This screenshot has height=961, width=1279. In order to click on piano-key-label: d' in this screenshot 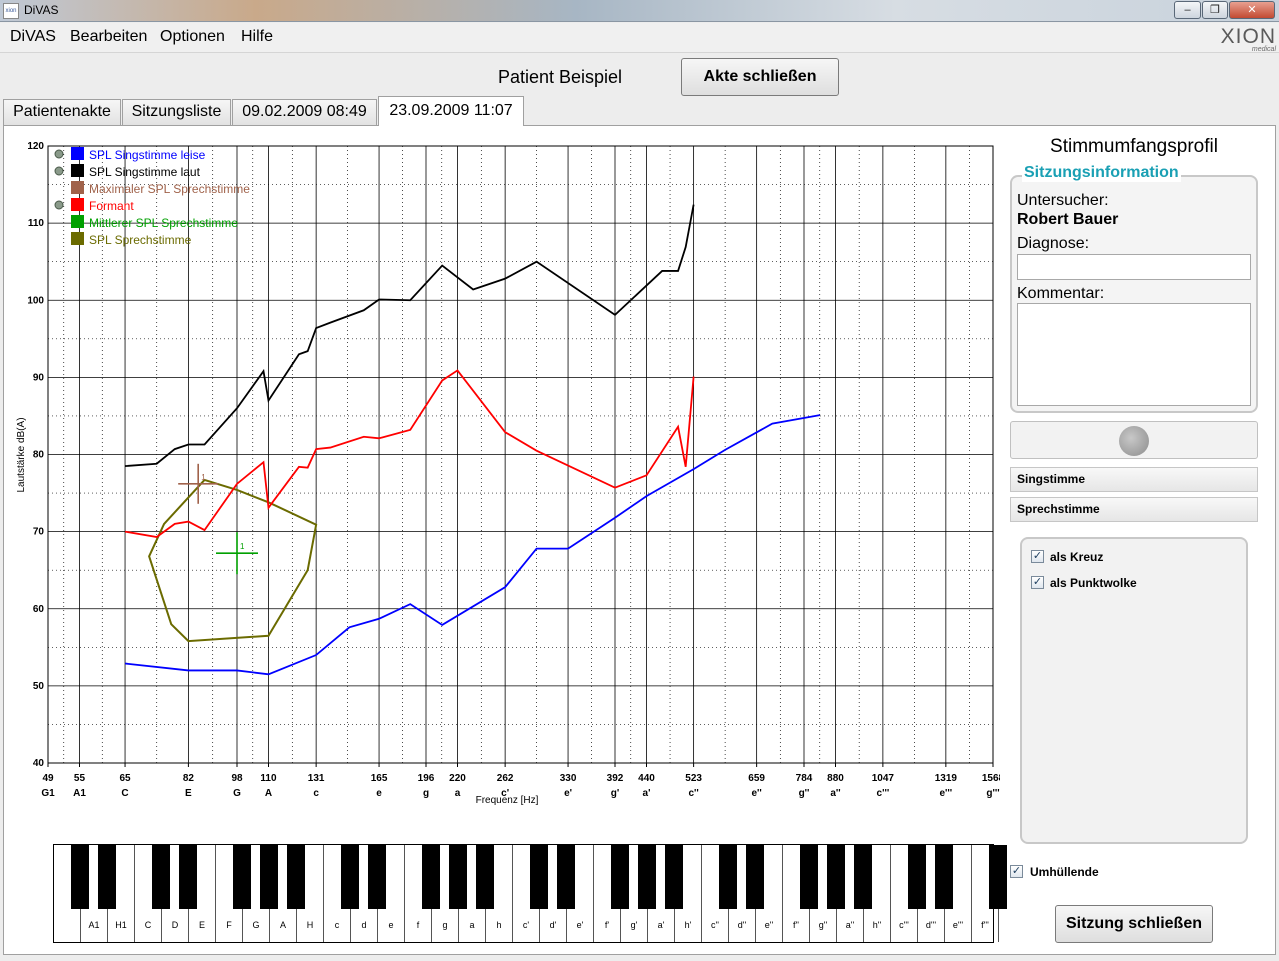, I will do `click(553, 925)`.